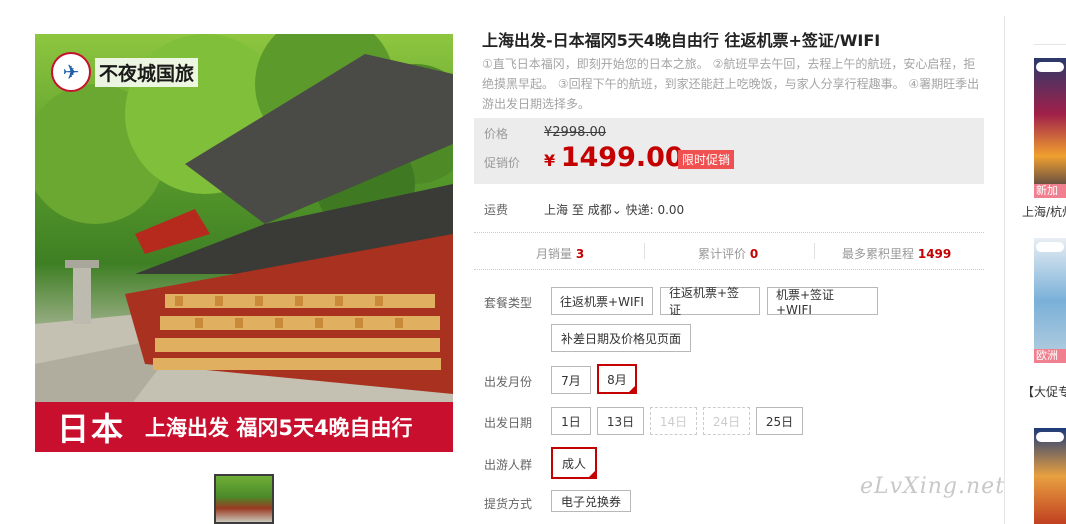 Image resolution: width=1066 pixels, height=524 pixels. Describe the element at coordinates (244, 499) in the screenshot. I see `image-thumbnail` at that location.